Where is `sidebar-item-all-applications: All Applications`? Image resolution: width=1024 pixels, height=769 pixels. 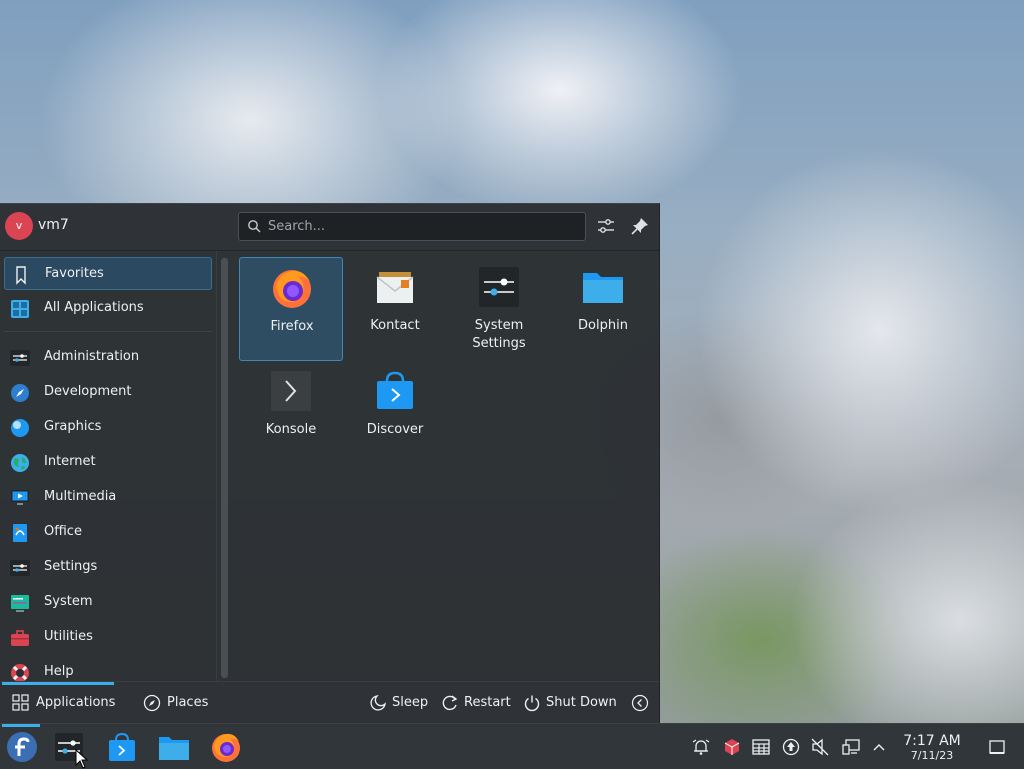
sidebar-item-all-applications: All Applications is located at coordinates (108, 308).